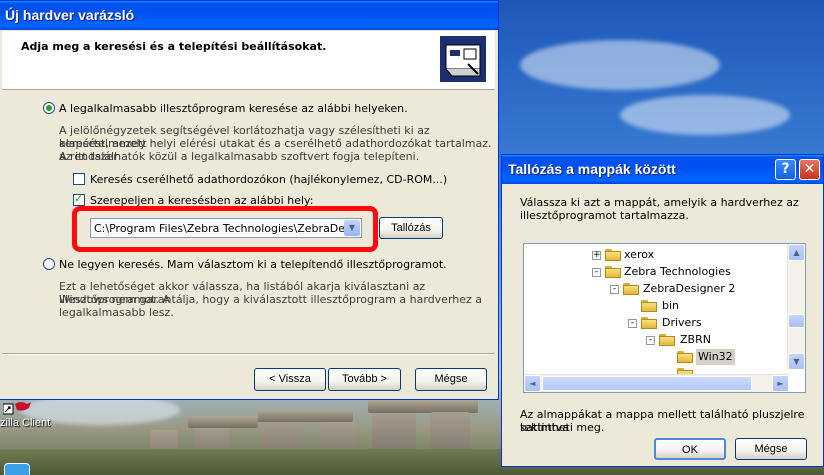 This screenshot has height=475, width=824. I want to click on tree-item-bin: bin, so click(670, 306).